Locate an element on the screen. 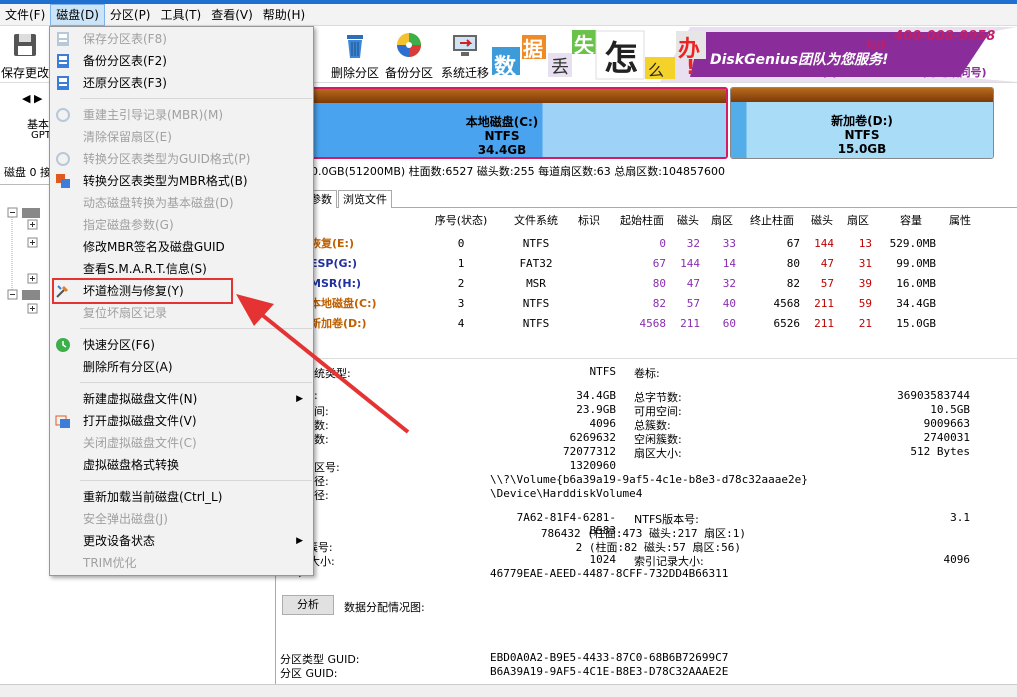 Image resolution: width=1017 pixels, height=697 pixels. guid-icon is located at coordinates (63, 159).